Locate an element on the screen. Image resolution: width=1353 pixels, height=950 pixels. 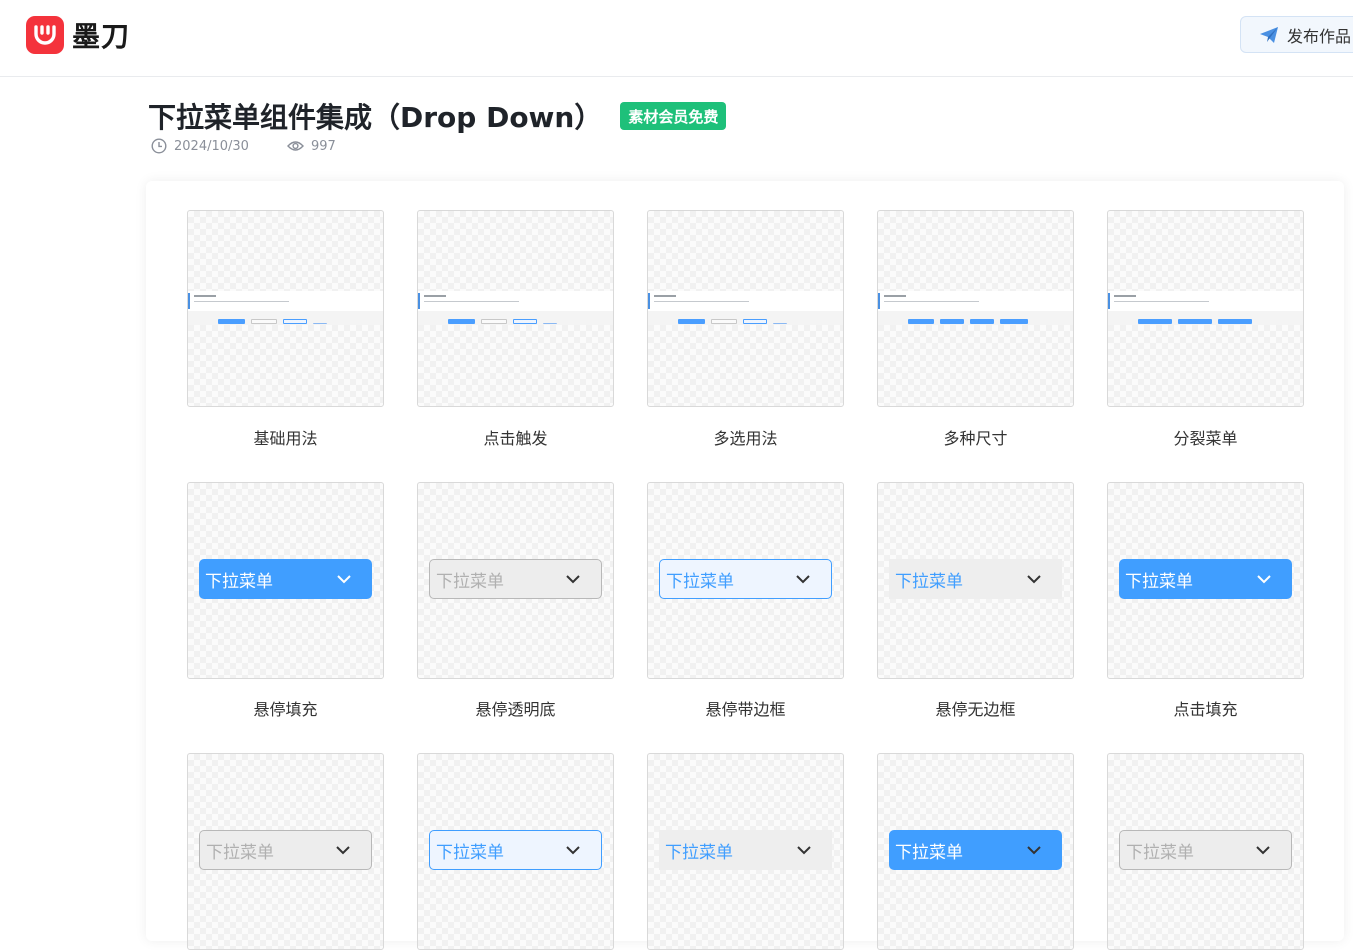
logo: 墨刀 is located at coordinates (78, 35).